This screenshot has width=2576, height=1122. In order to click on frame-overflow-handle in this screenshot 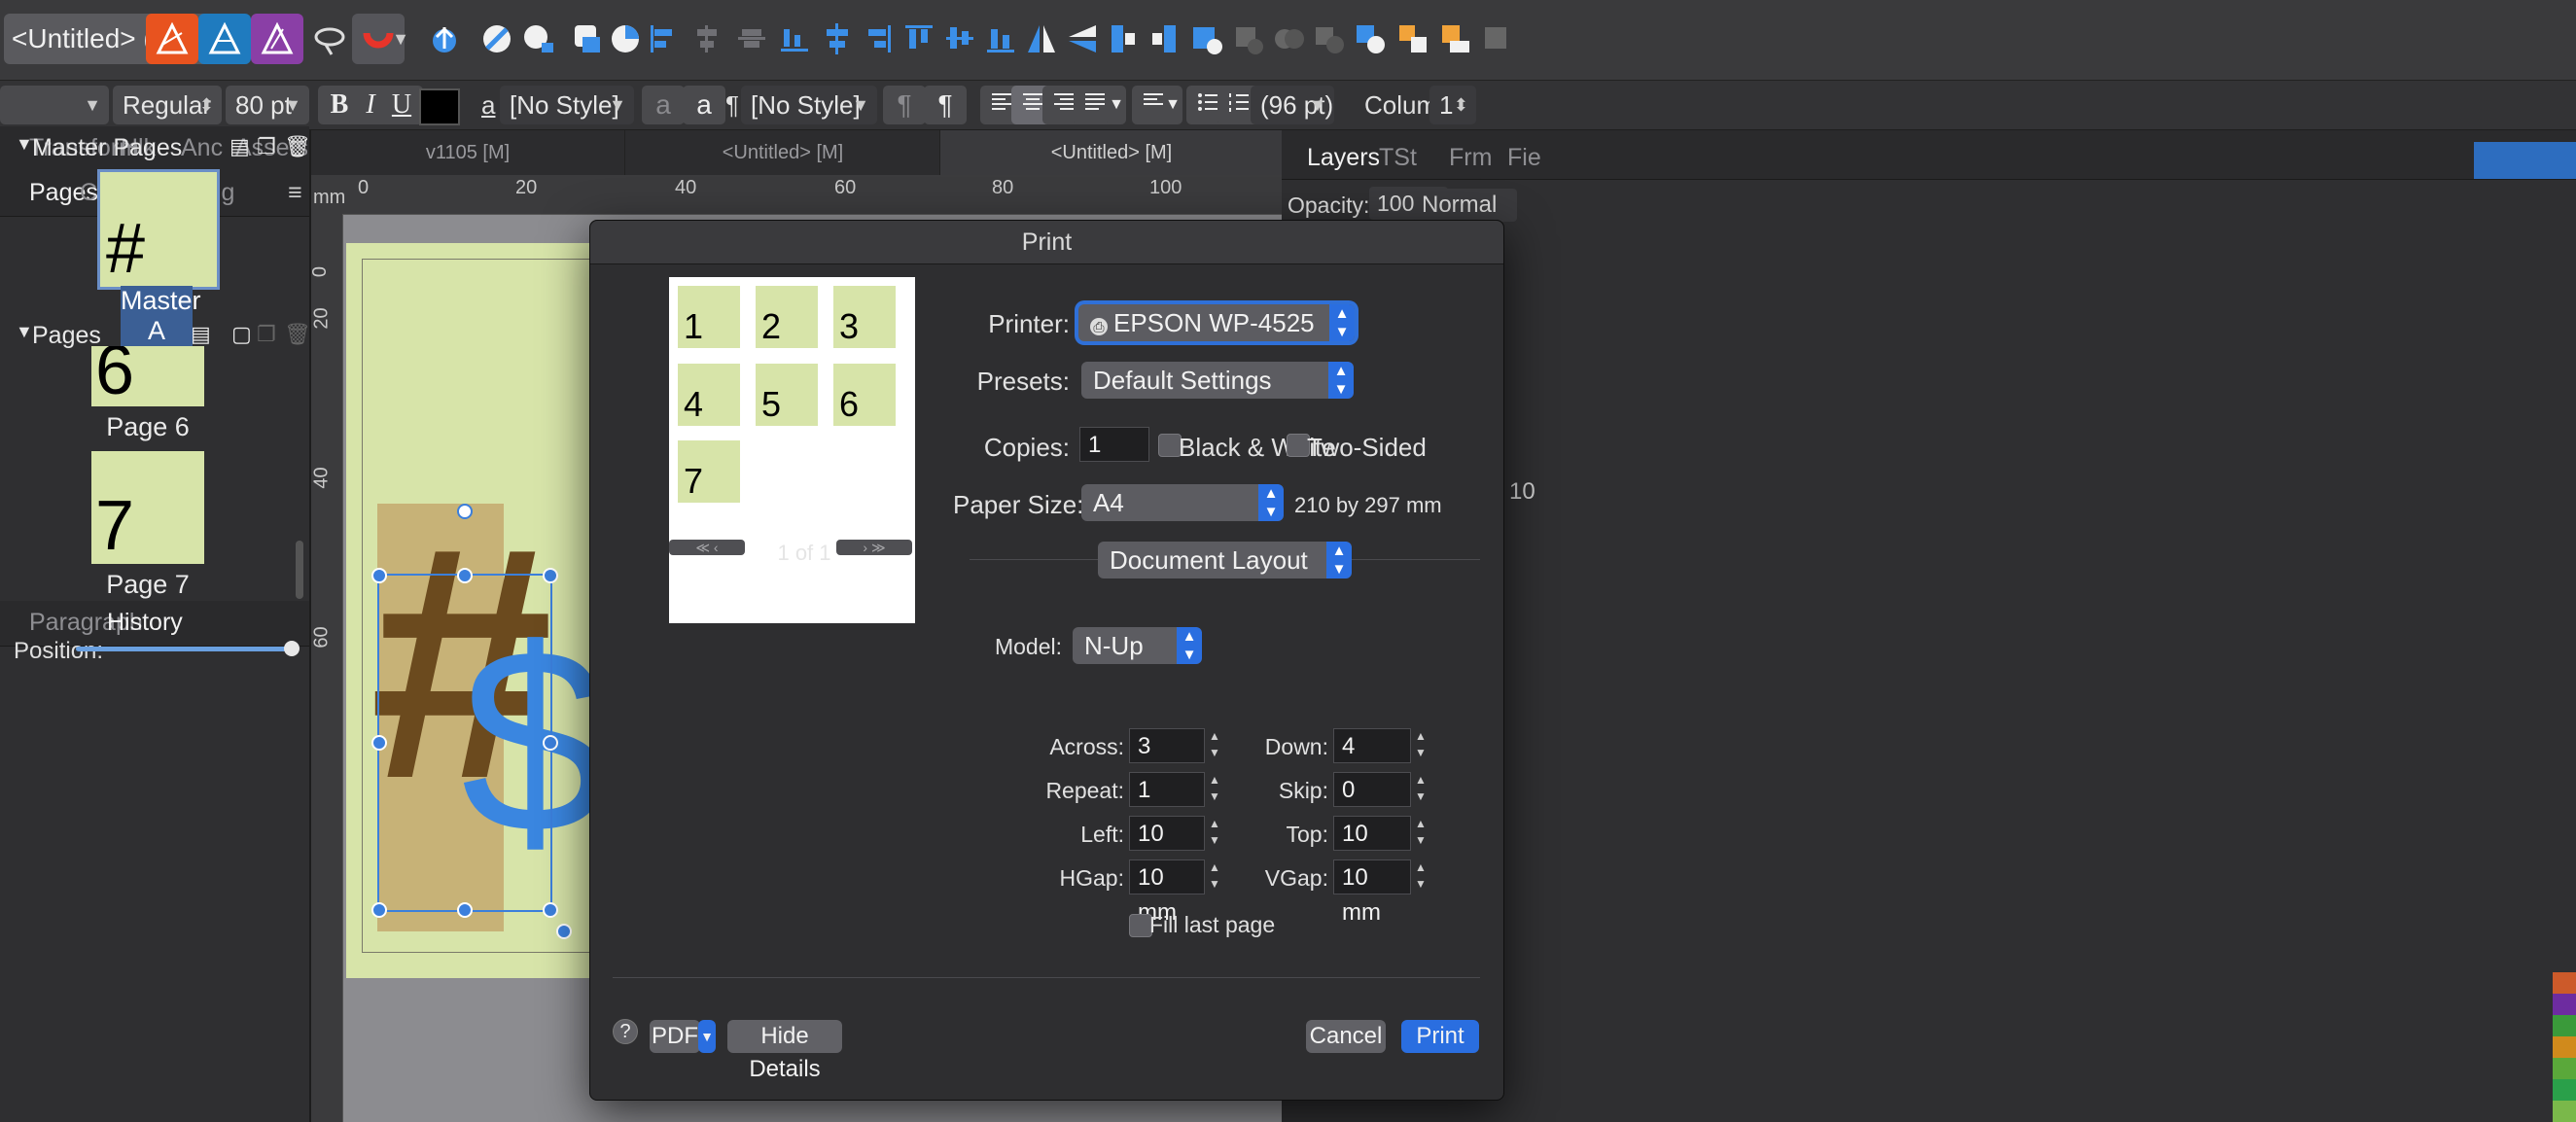, I will do `click(564, 932)`.